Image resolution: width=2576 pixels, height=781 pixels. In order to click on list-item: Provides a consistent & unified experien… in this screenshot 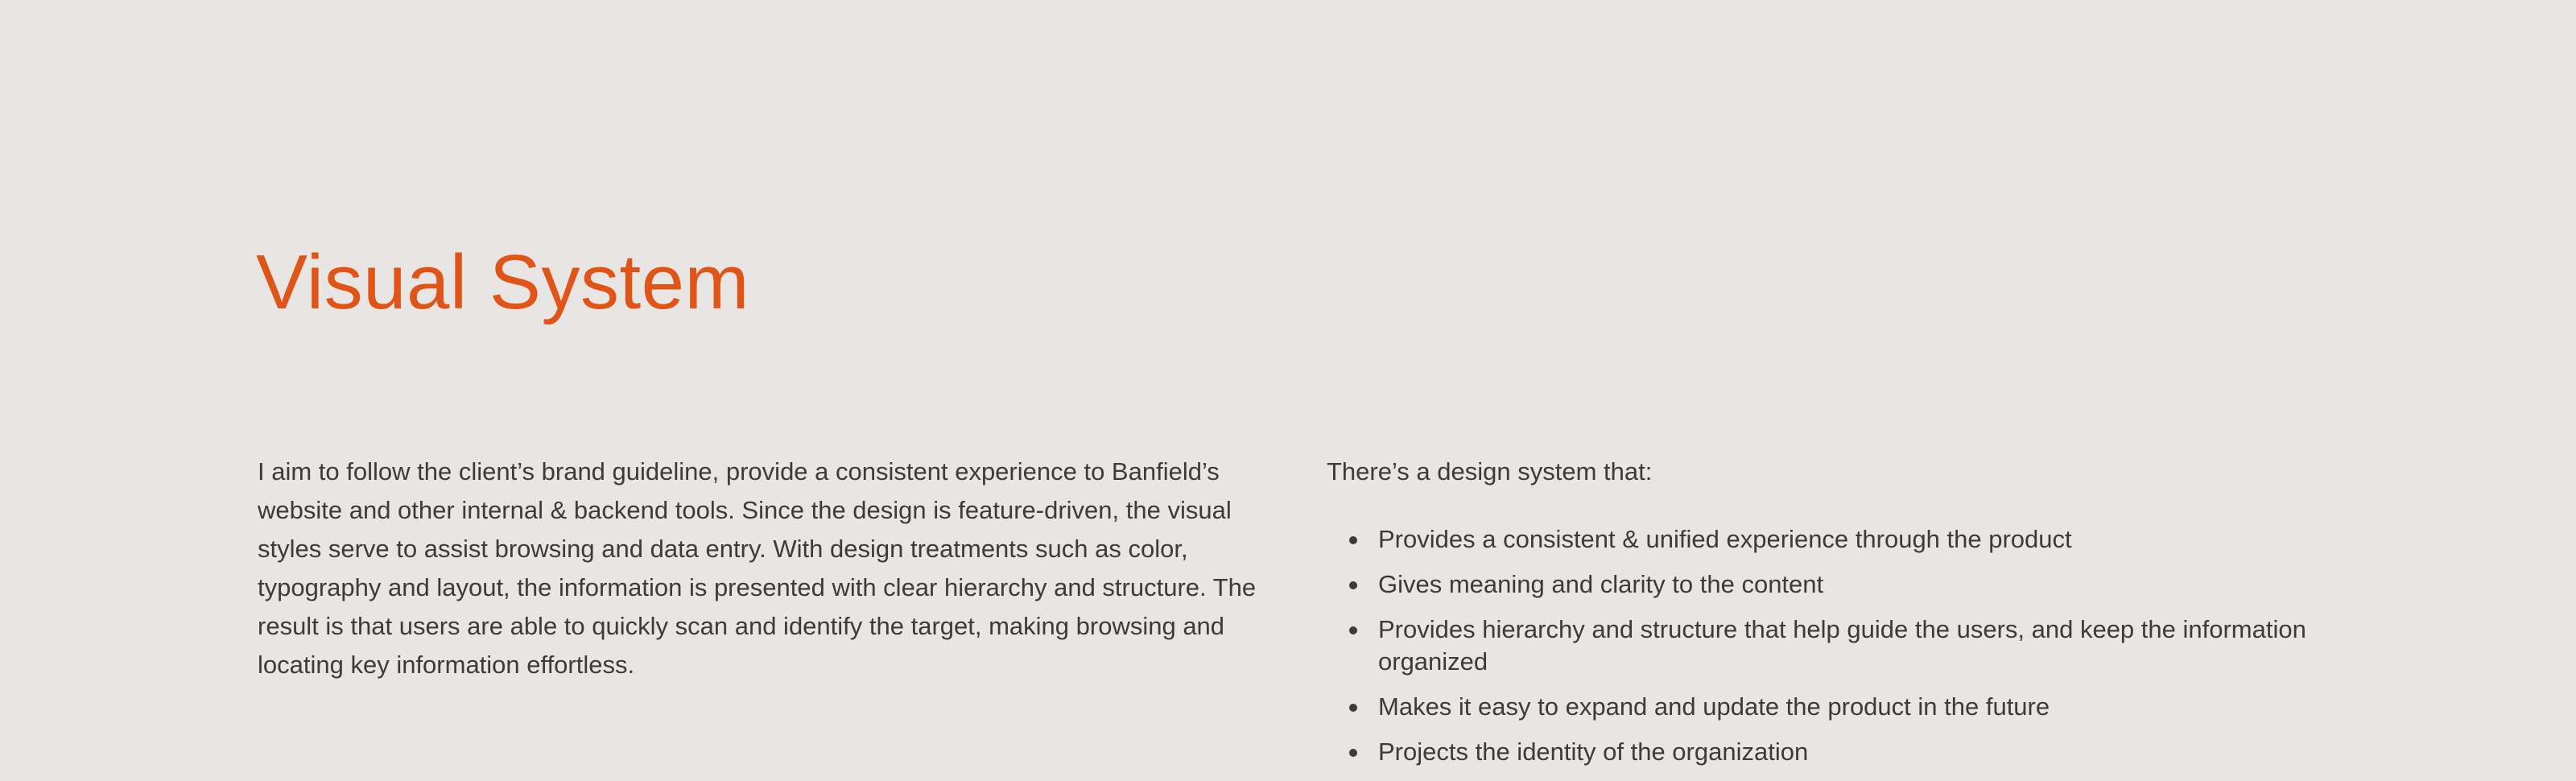, I will do `click(1822, 539)`.